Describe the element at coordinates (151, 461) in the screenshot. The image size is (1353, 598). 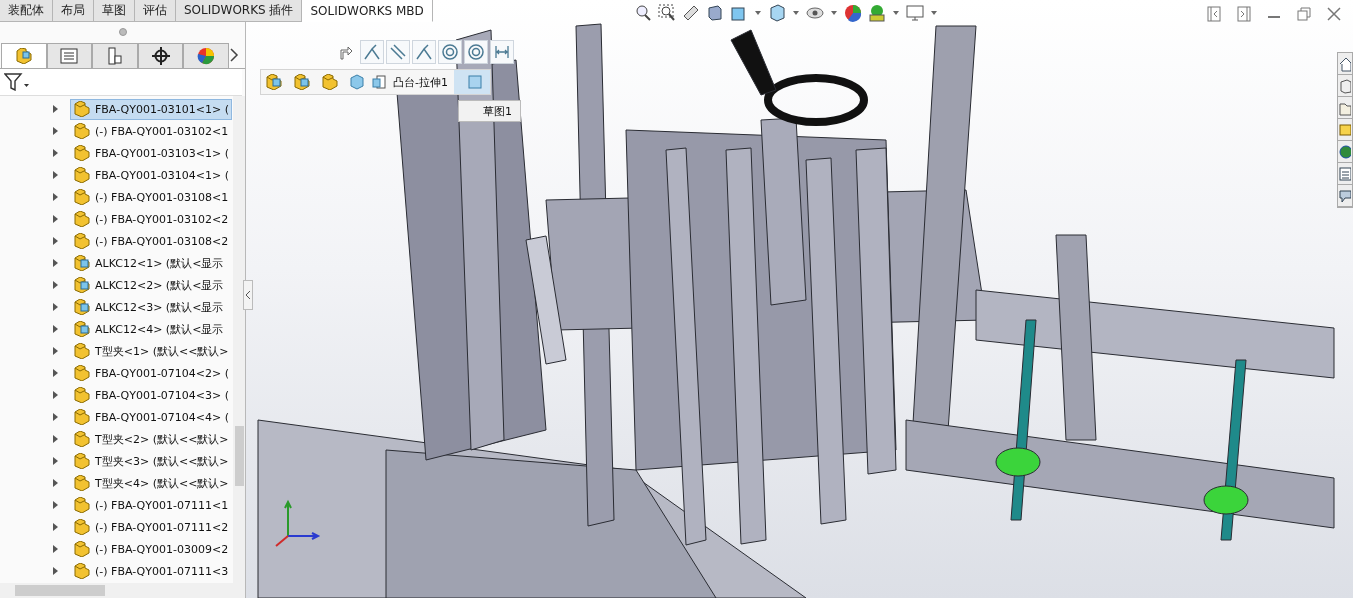
I see `tree-item: T型夹<3> (默认<<默认>` at that location.